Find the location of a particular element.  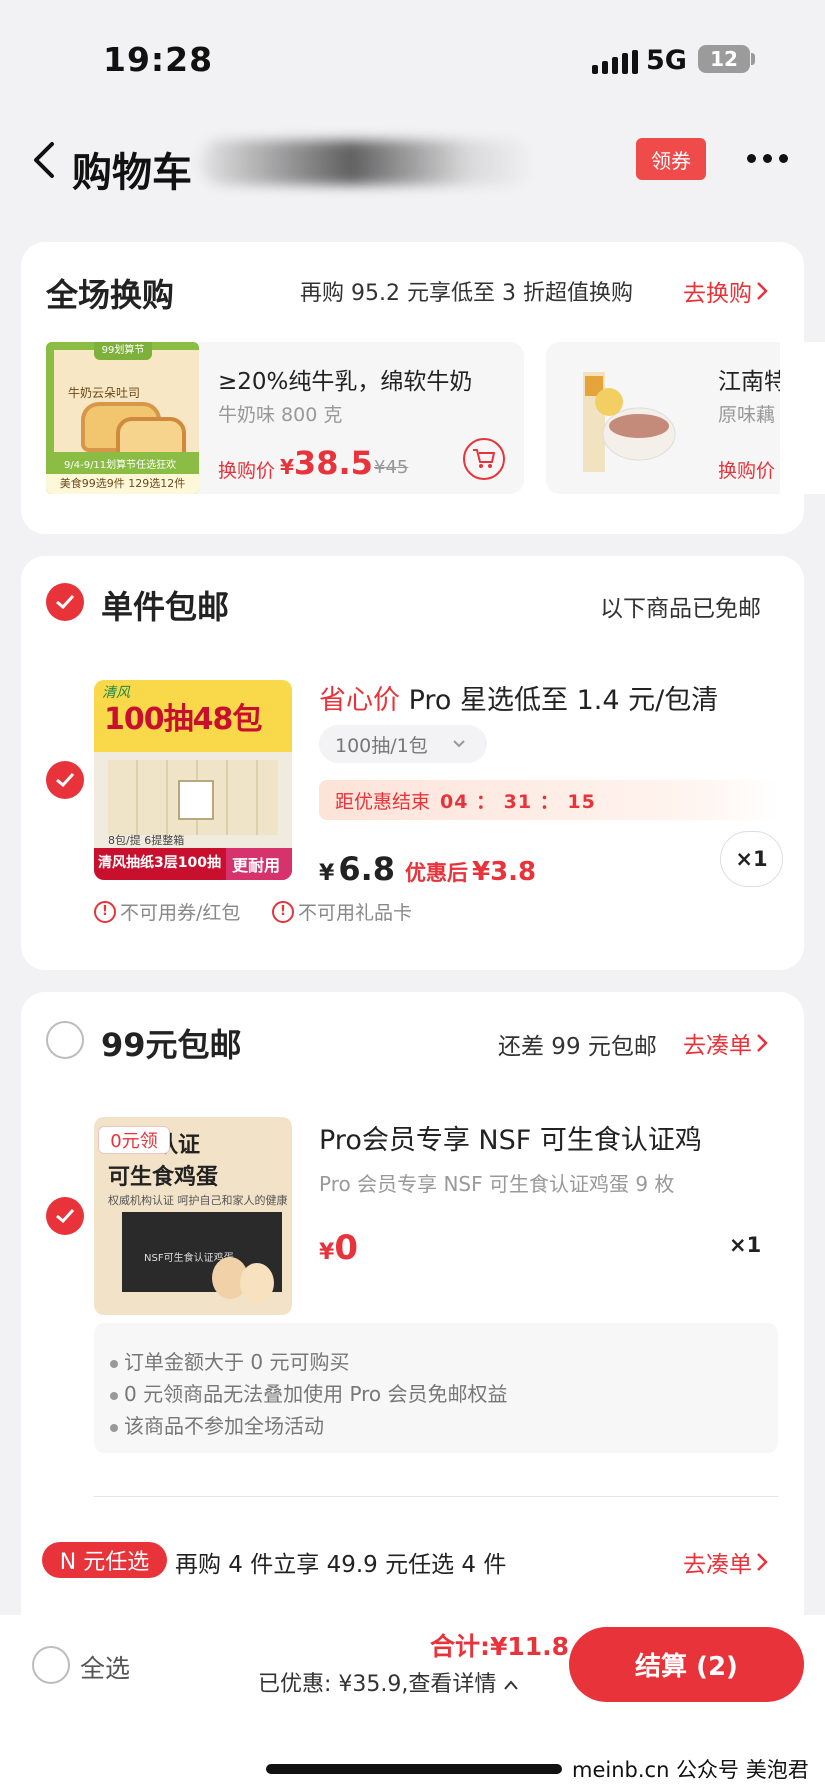

warning-coupon-text: 不可用券/红包 is located at coordinates (180, 913).